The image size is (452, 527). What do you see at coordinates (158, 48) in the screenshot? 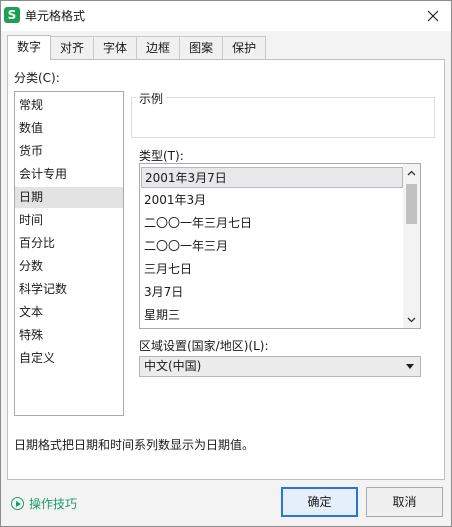
I see `tab-border: 边框` at bounding box center [158, 48].